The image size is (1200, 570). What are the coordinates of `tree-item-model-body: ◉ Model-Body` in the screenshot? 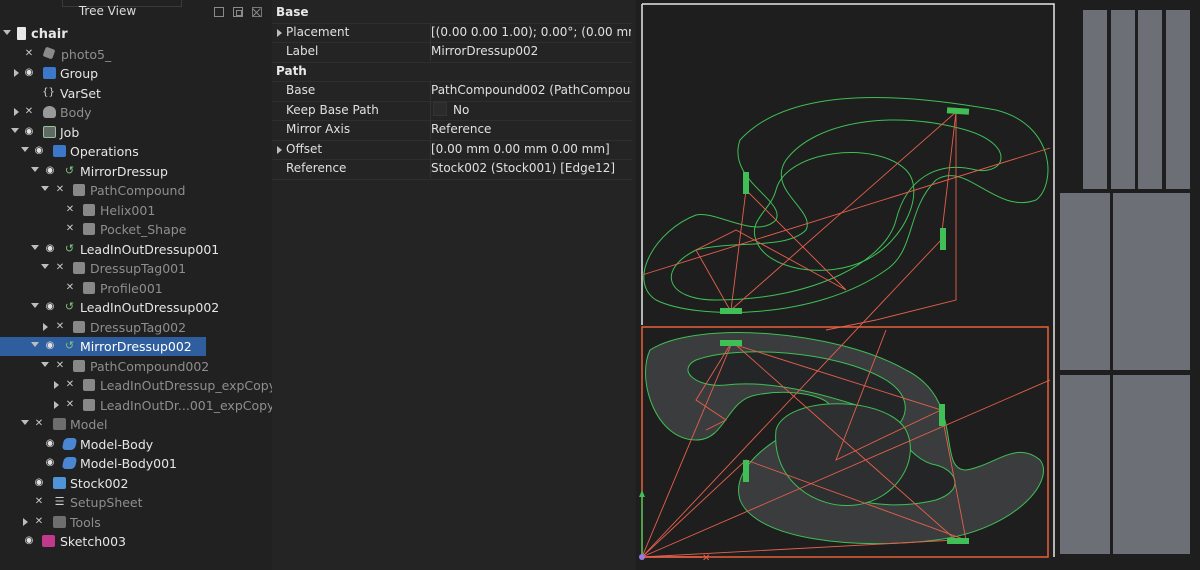 It's located at (136, 445).